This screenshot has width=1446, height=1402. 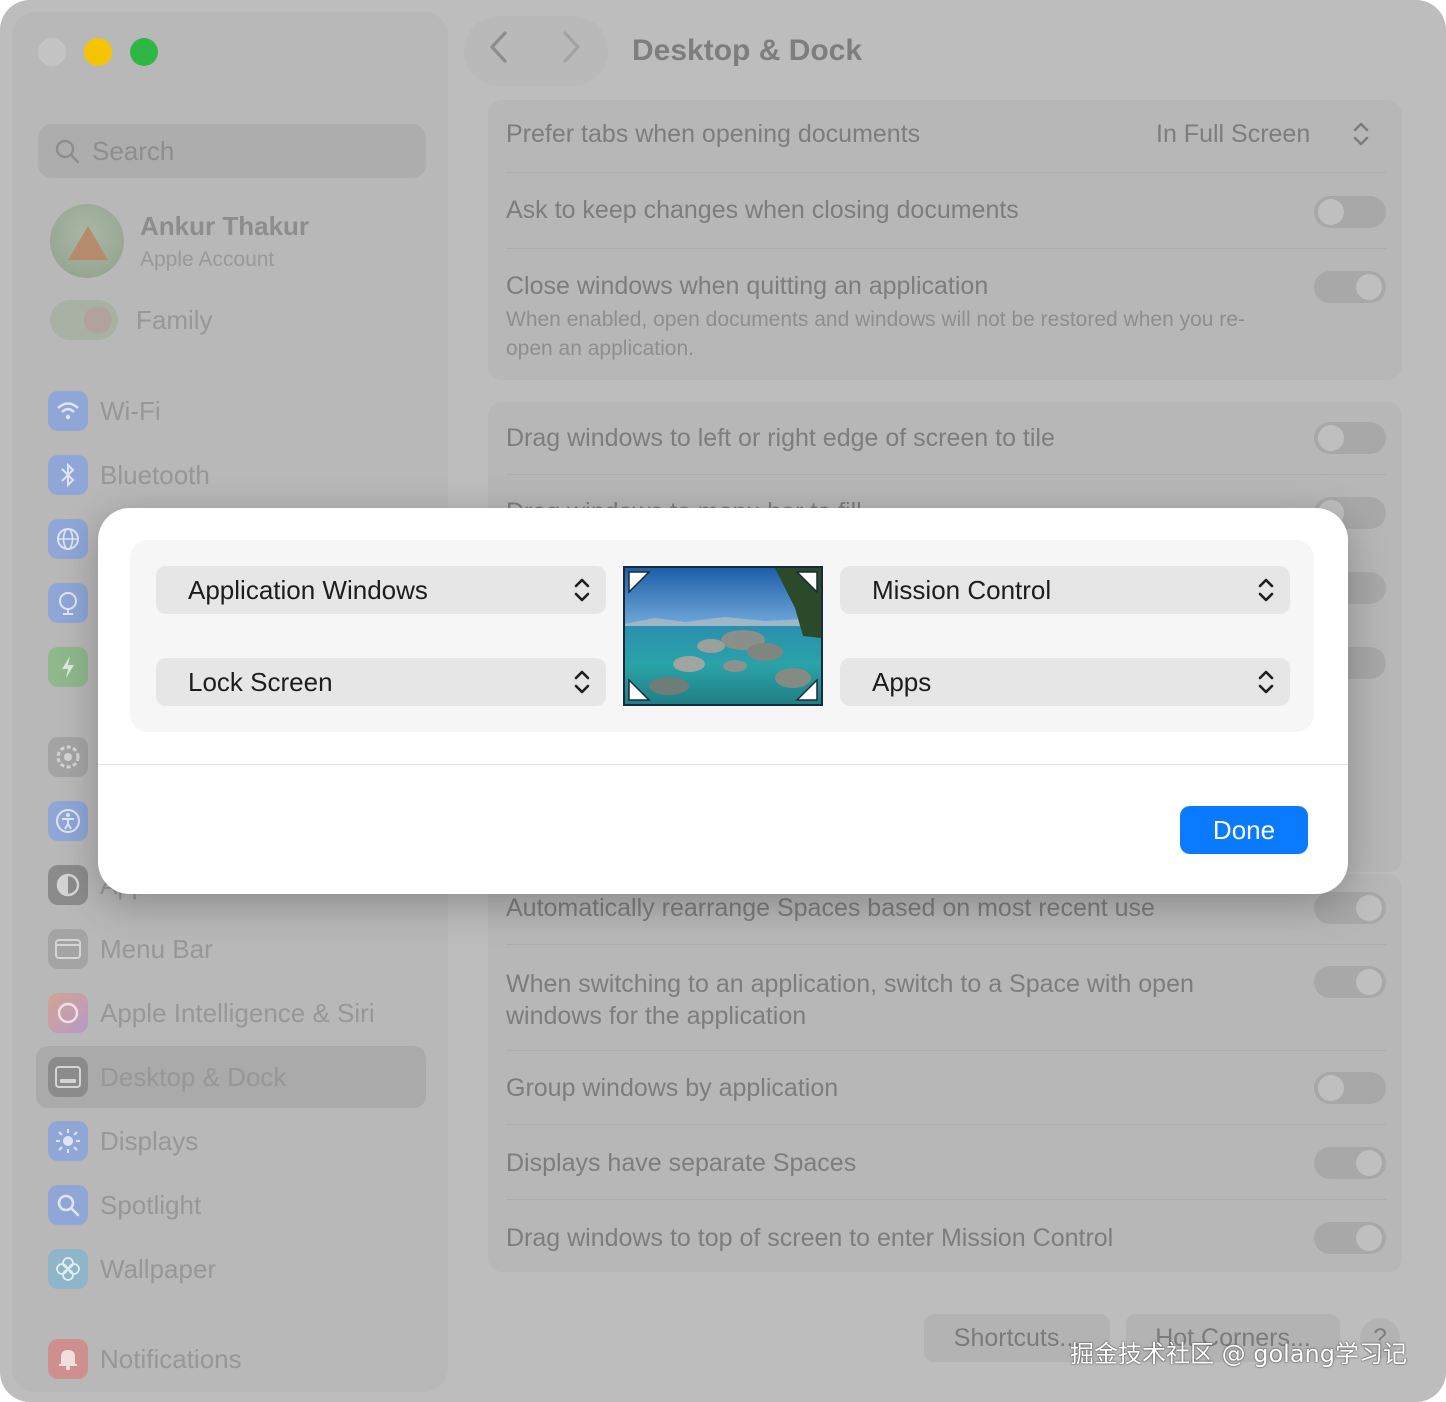 What do you see at coordinates (723, 636) in the screenshot?
I see `corner-markers` at bounding box center [723, 636].